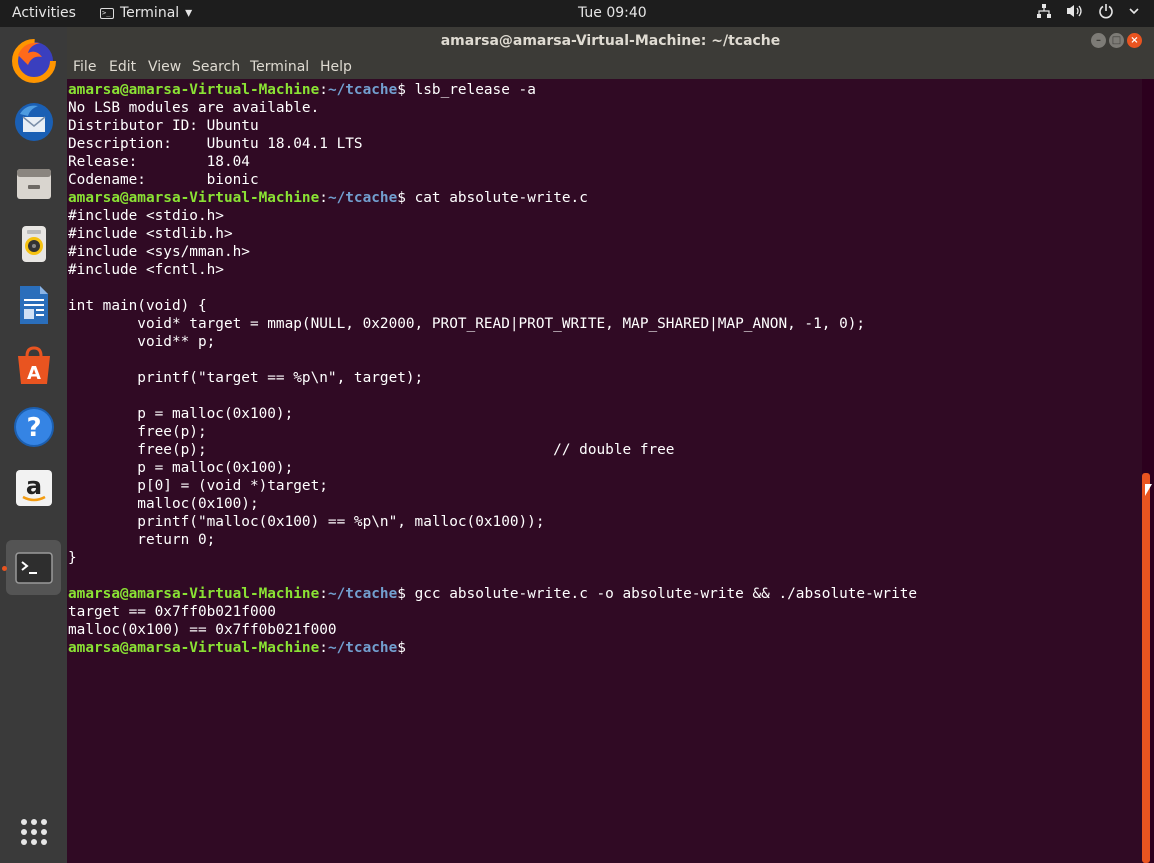  What do you see at coordinates (146, 216) in the screenshot?
I see `output-text: #include <stdio.h>` at bounding box center [146, 216].